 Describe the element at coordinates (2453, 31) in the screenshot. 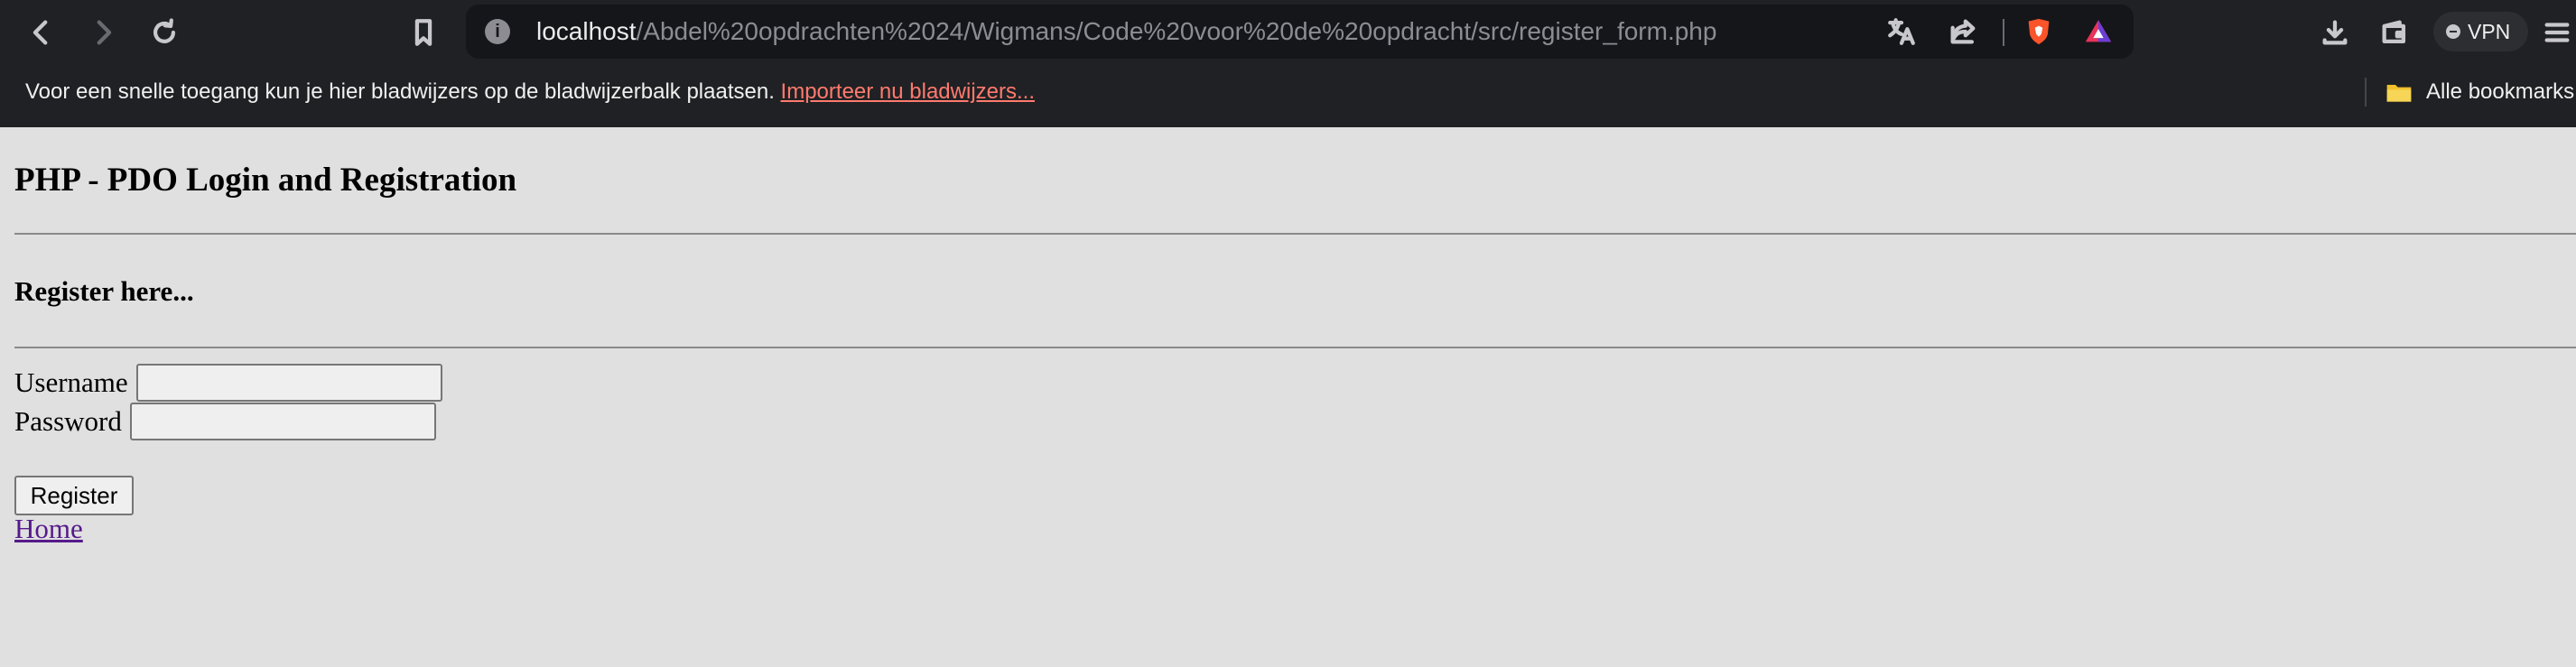

I see `vpn-status-icon` at that location.